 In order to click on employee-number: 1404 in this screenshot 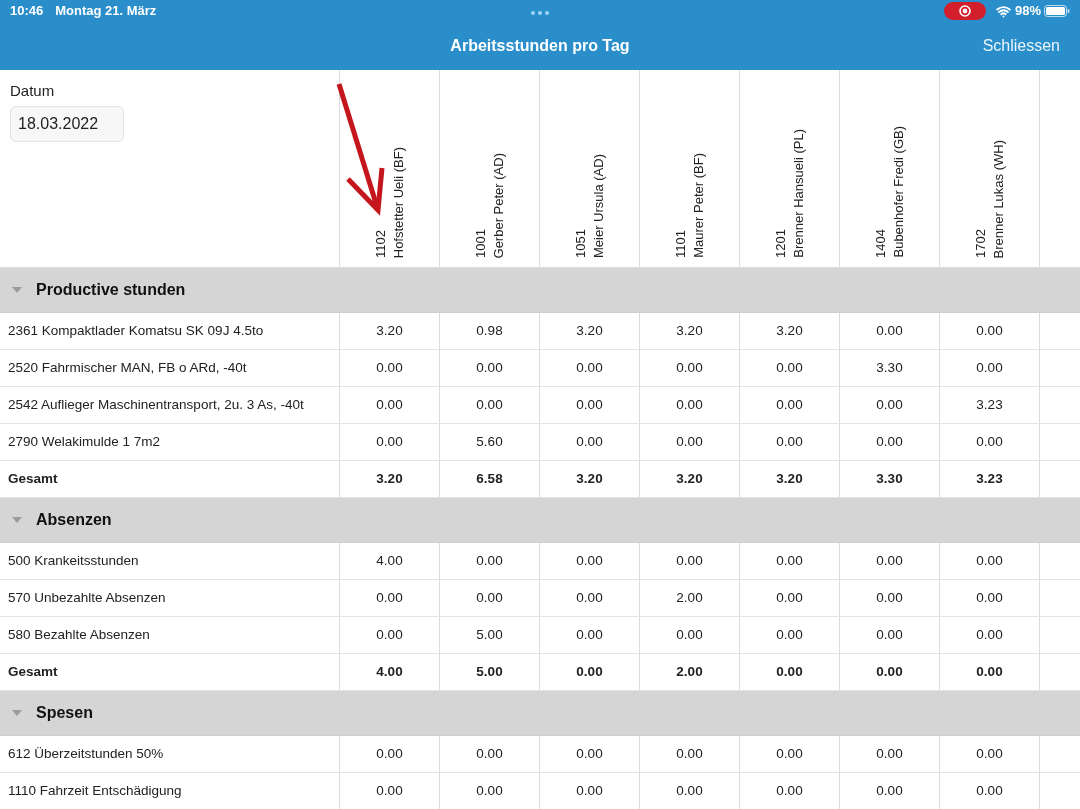, I will do `click(880, 243)`.